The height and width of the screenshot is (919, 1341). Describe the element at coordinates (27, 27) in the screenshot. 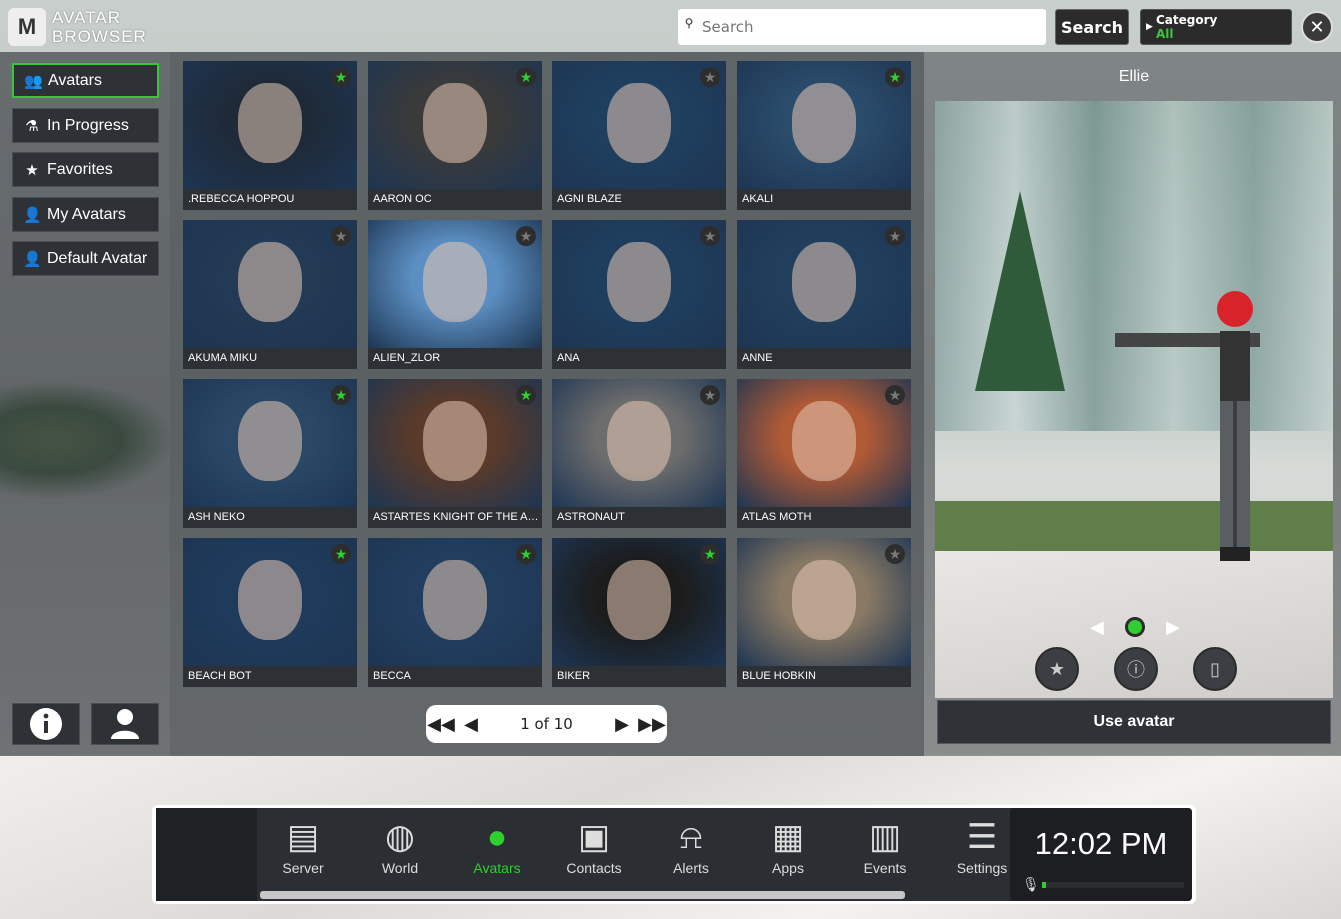

I see `logo-mark-icon: M` at that location.